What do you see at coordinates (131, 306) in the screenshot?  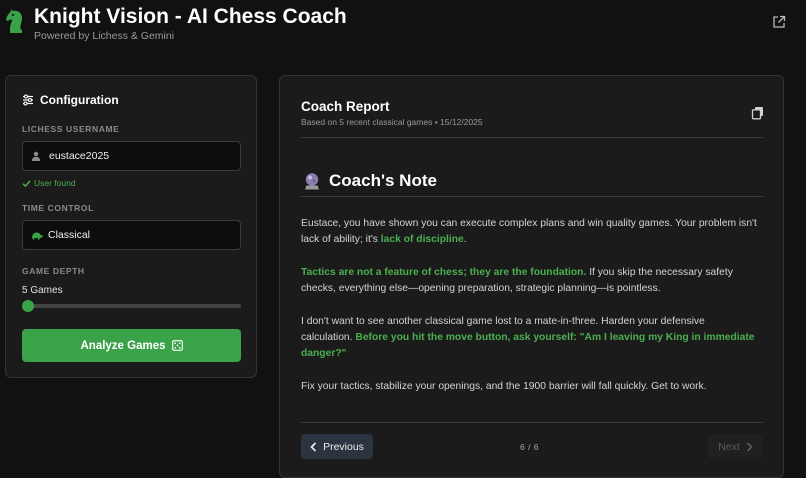 I see `game-depth-slider` at bounding box center [131, 306].